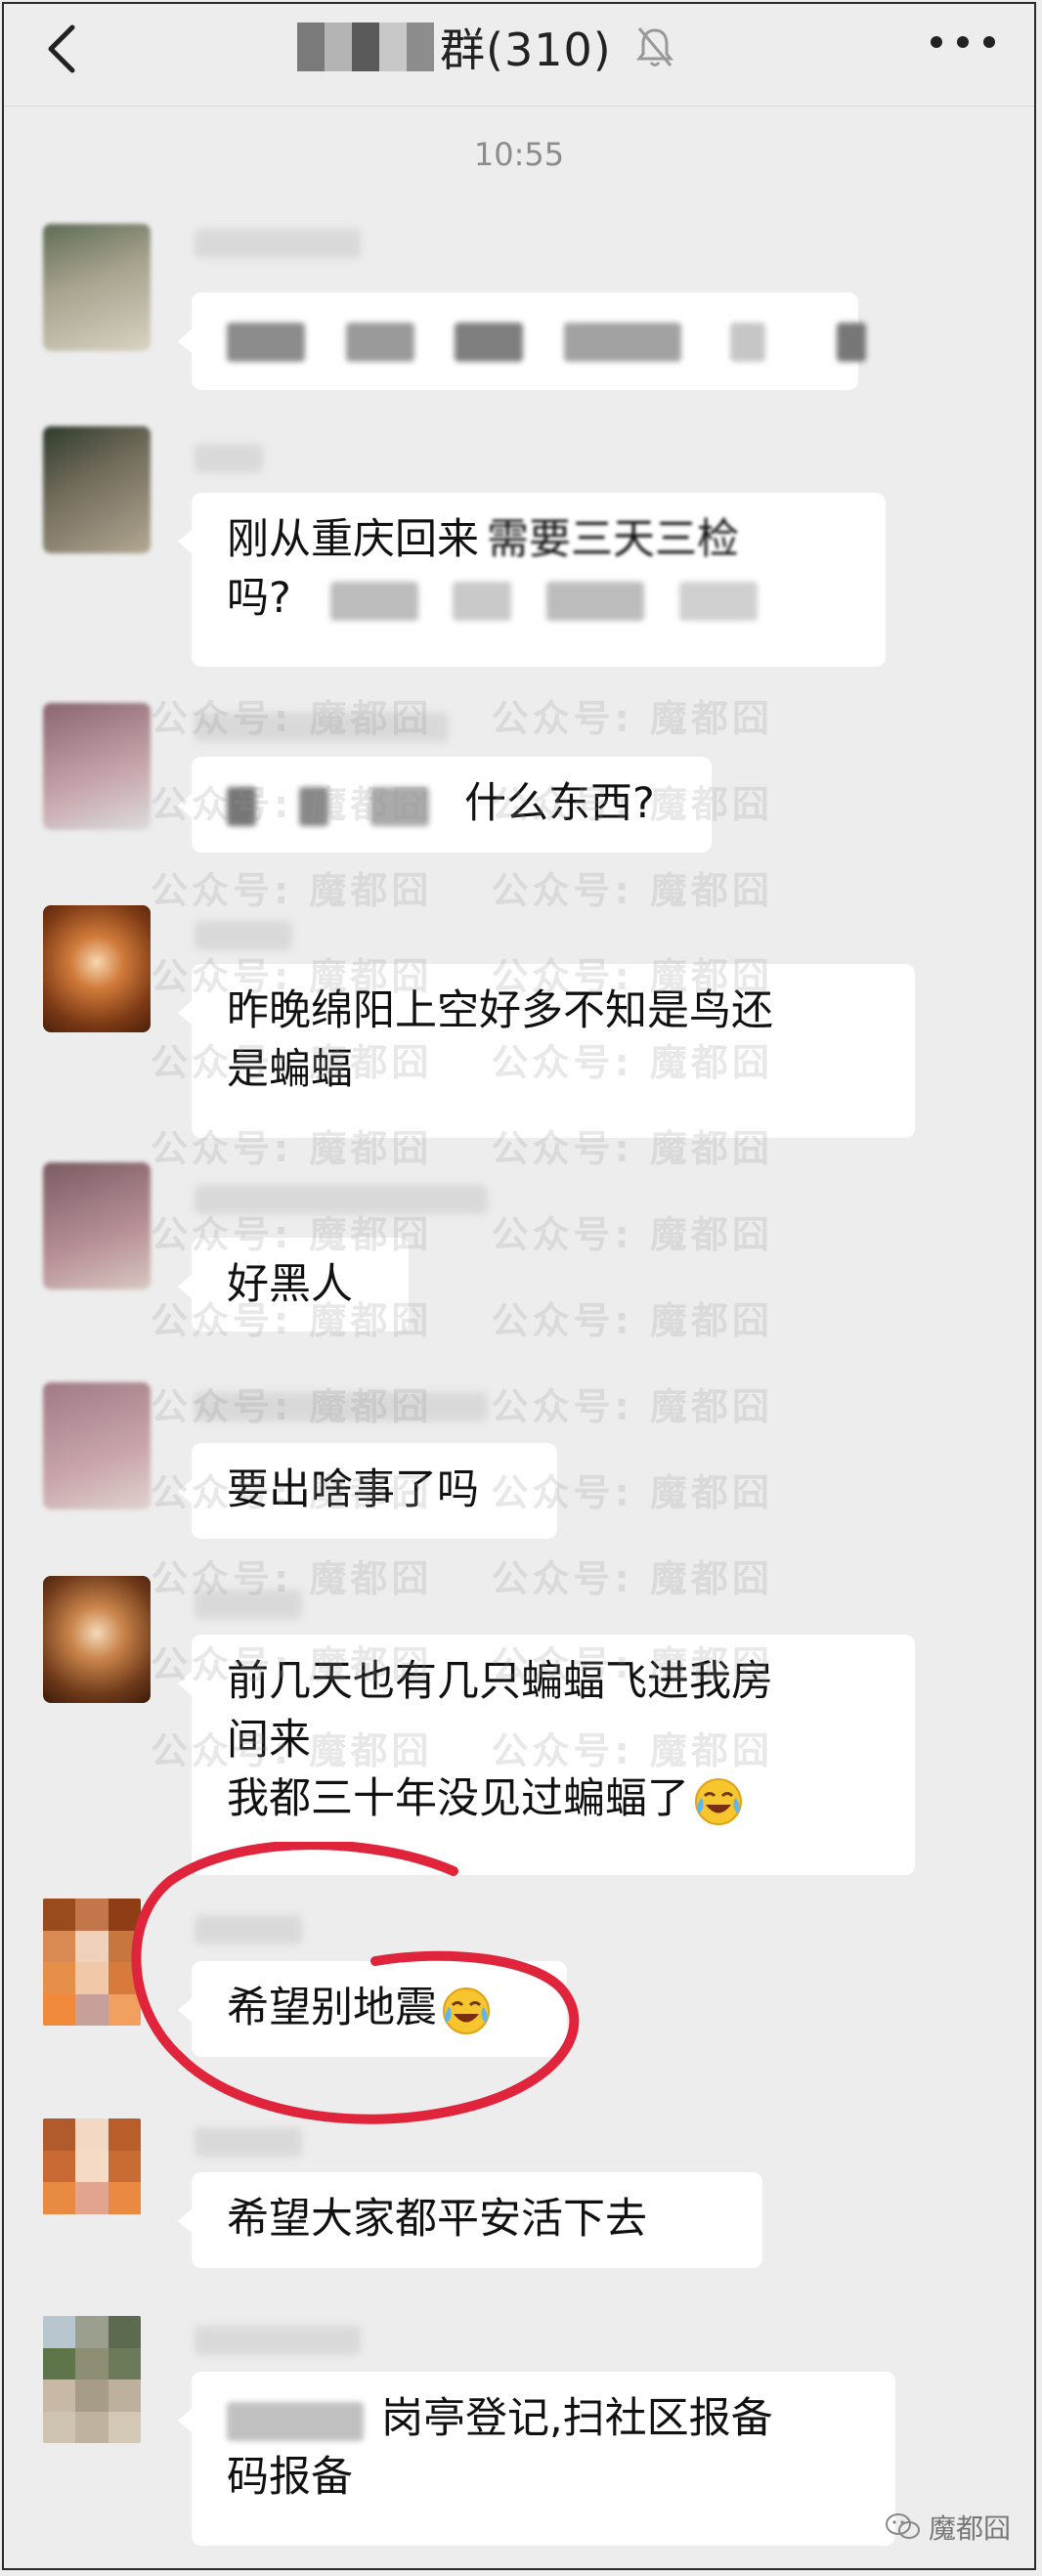 Image resolution: width=1042 pixels, height=2576 pixels. I want to click on message-bubble: 要出啥事了吗, so click(367, 1491).